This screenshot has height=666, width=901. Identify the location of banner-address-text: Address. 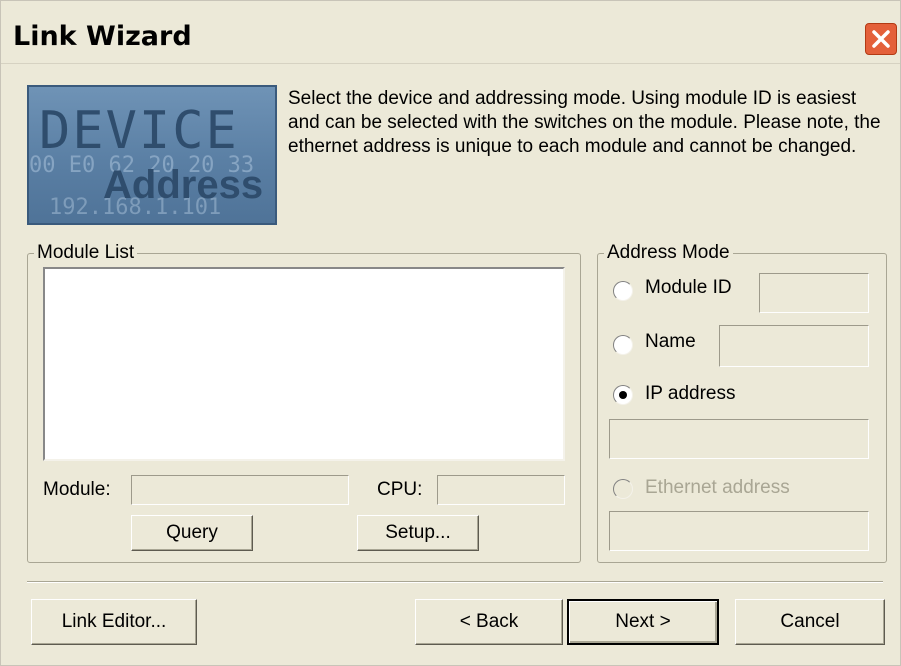
(183, 185).